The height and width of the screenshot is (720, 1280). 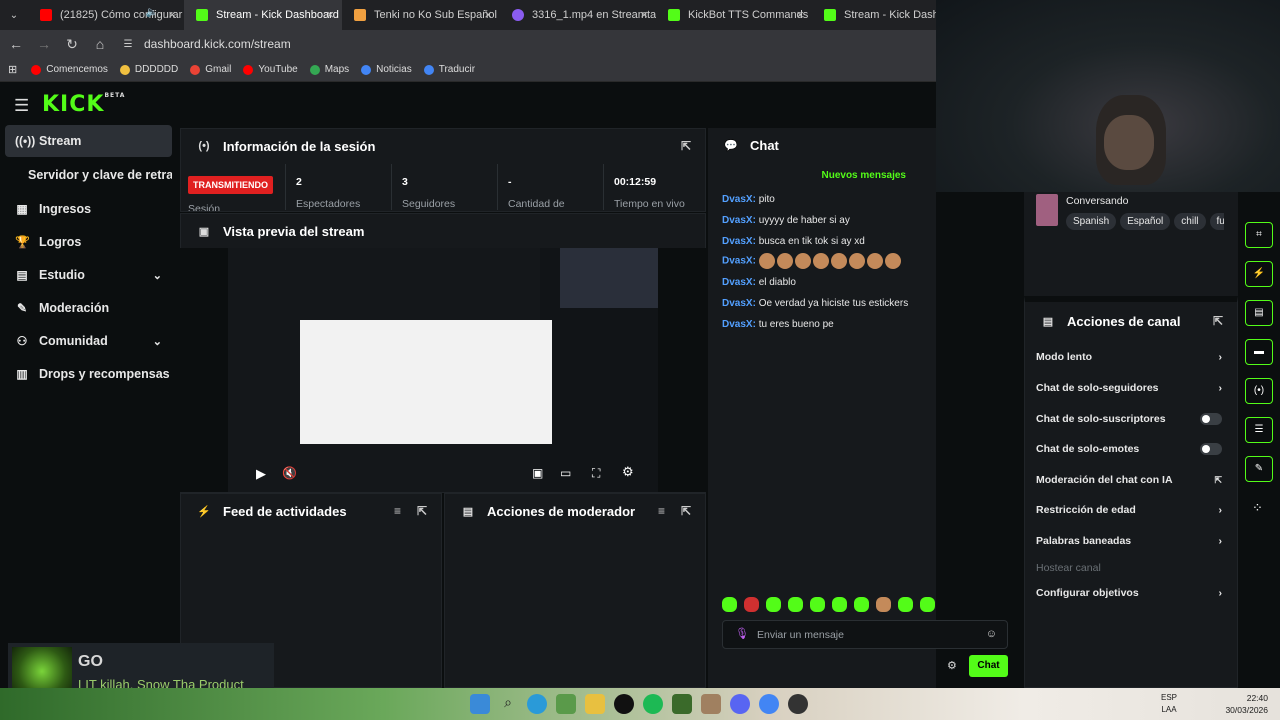 What do you see at coordinates (874, 15) in the screenshot?
I see `browser-tab: Stream - Kick Dashboard` at bounding box center [874, 15].